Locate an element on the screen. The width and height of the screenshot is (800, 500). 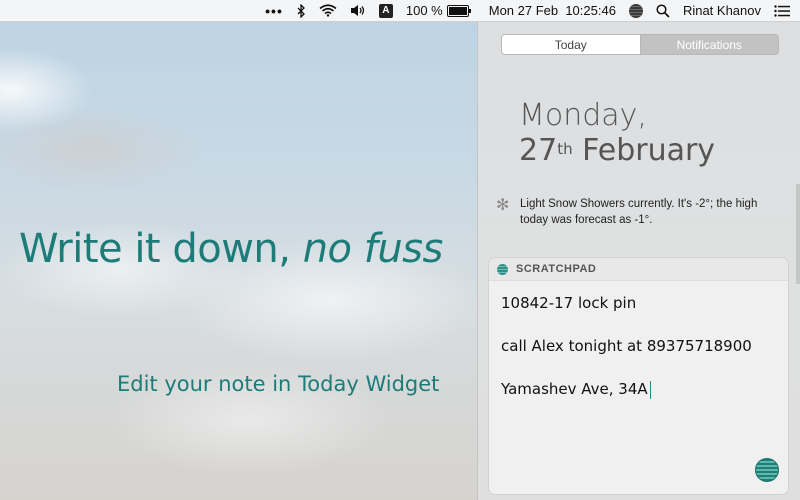
spotlight-search-icon is located at coordinates (663, 11).